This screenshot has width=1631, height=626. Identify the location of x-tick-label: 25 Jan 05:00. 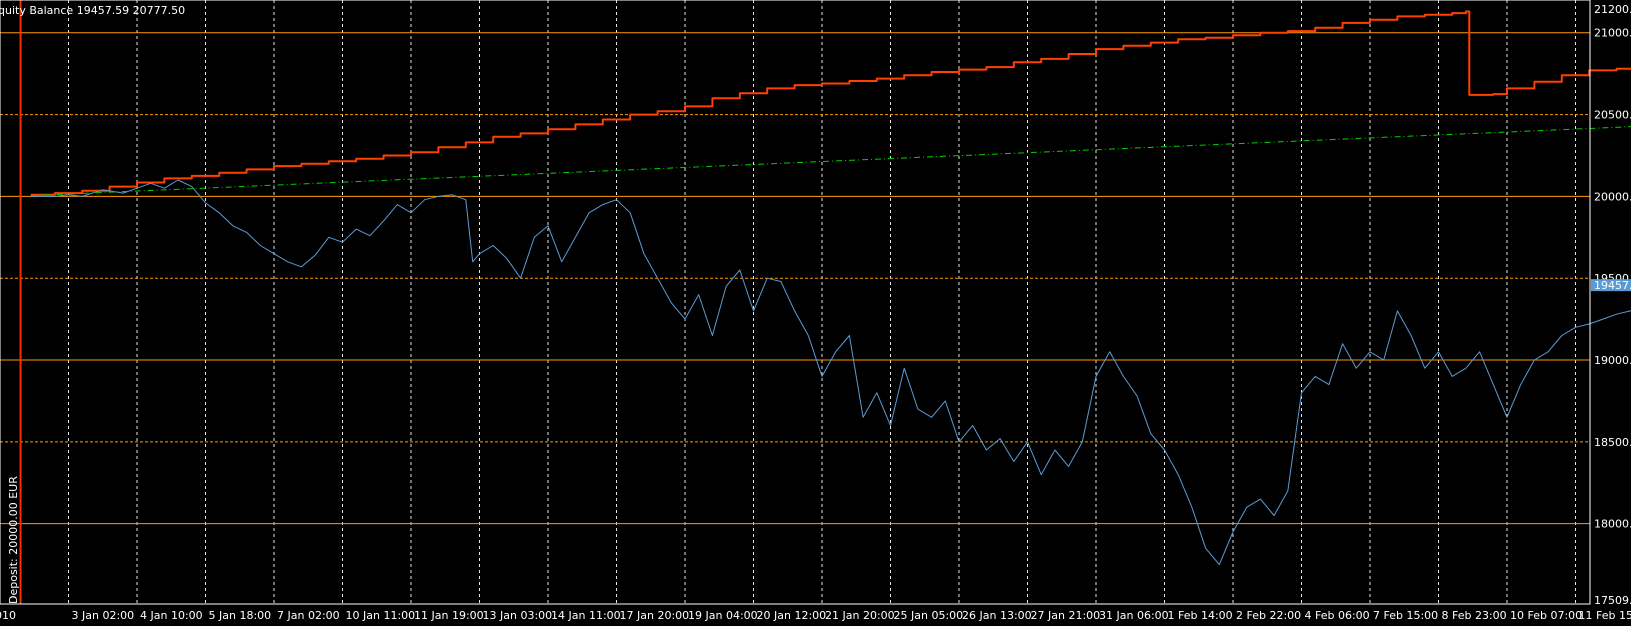
(929, 615).